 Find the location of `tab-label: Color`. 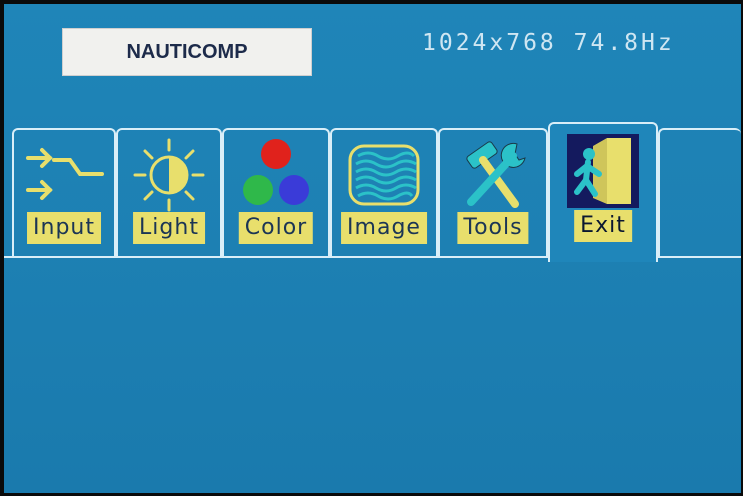

tab-label: Color is located at coordinates (276, 228).